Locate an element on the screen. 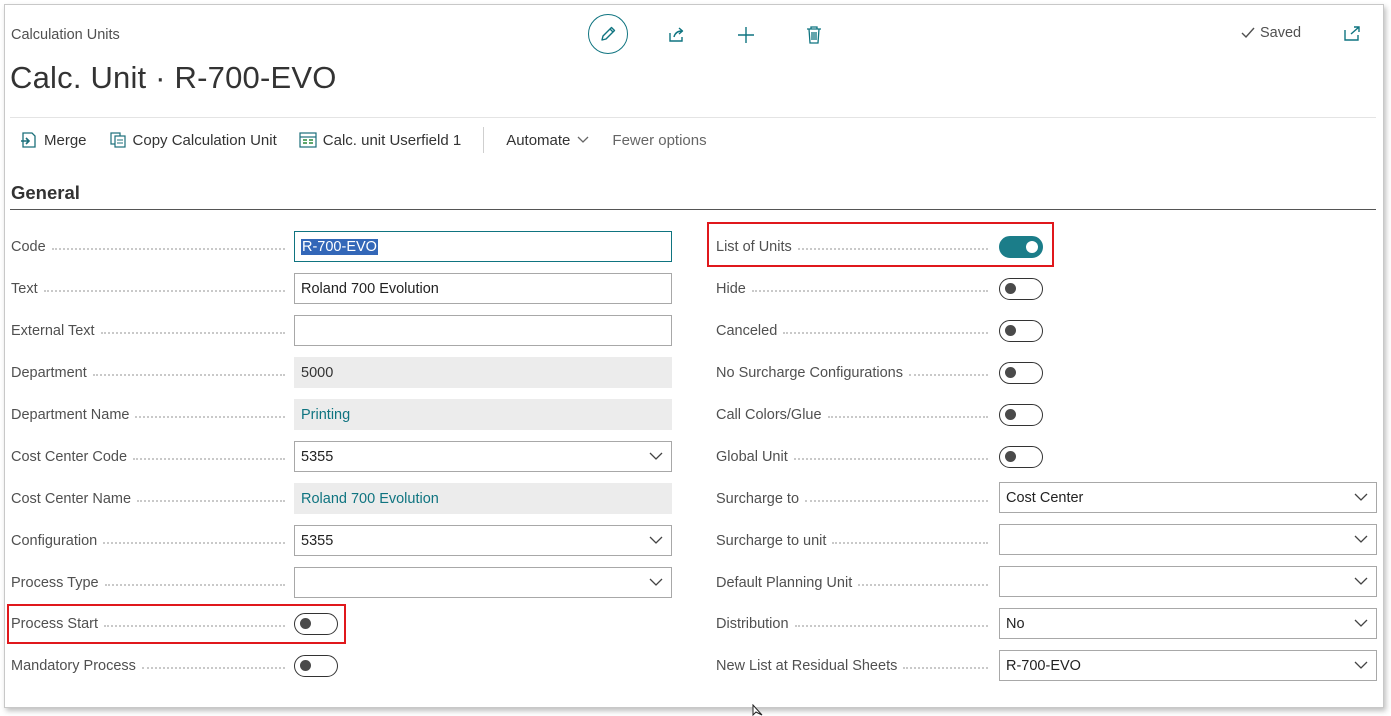 Image resolution: width=1391 pixels, height=716 pixels. default-planning-unit-label-text: Default Planning Unit is located at coordinates (787, 583).